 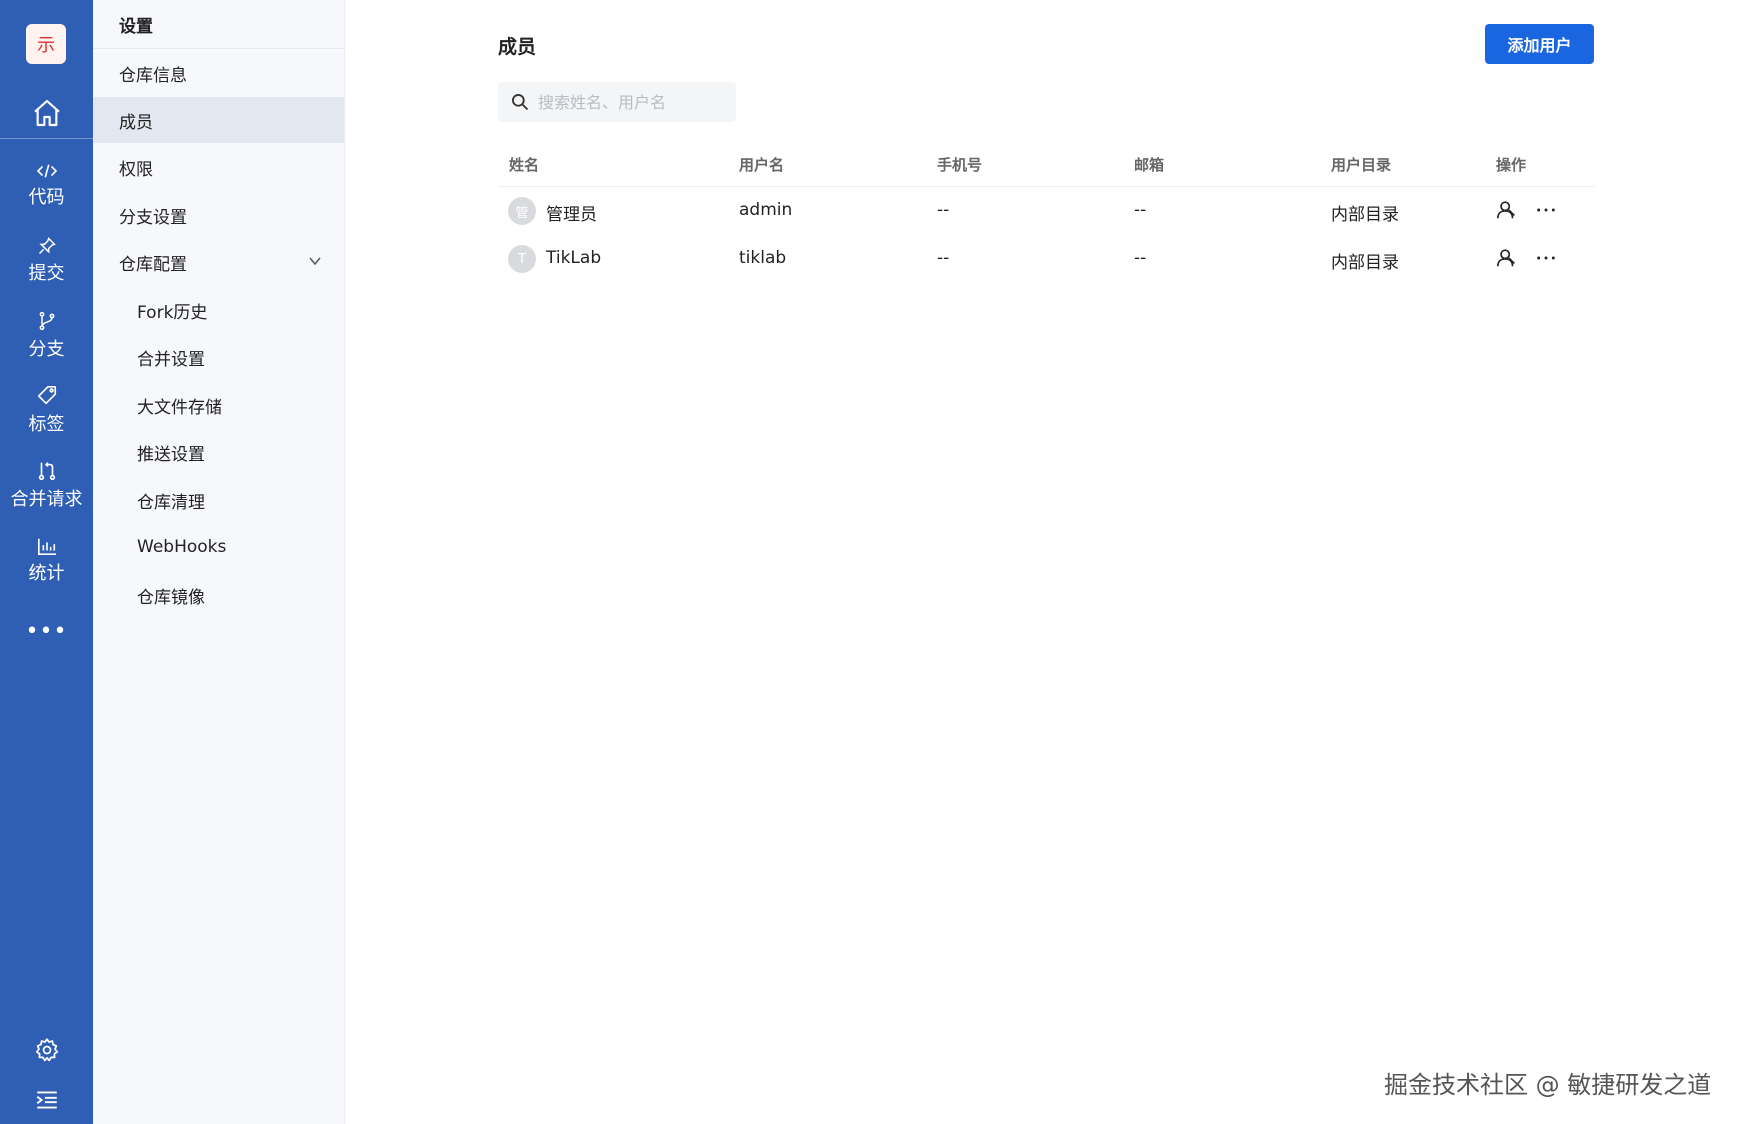 I want to click on menu-item-label: 成员, so click(x=136, y=122).